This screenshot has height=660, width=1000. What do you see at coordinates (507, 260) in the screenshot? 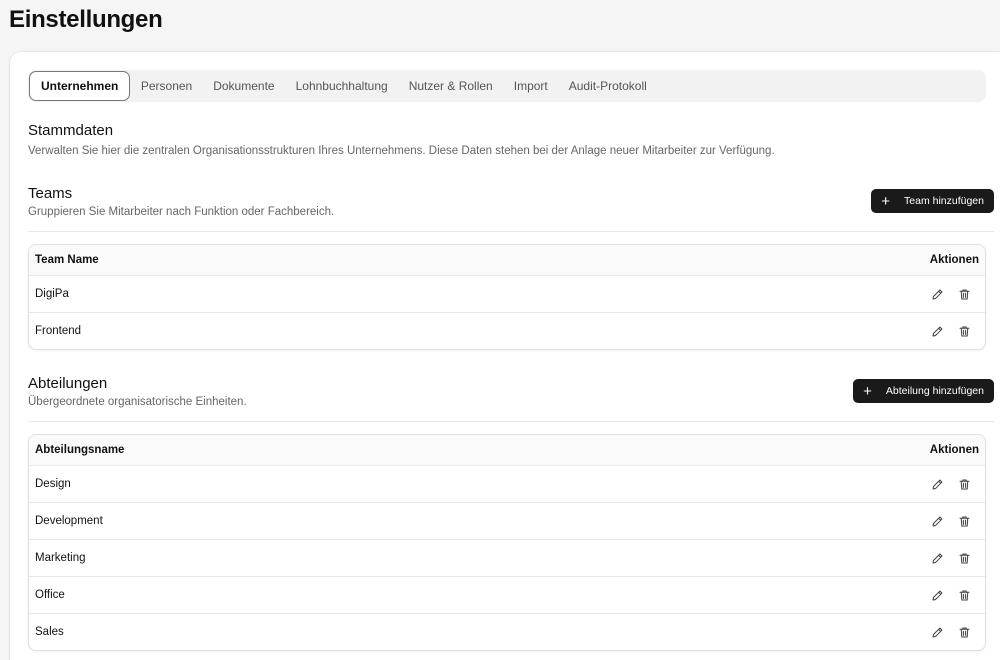
I see `table-header: Team Name Aktionen` at bounding box center [507, 260].